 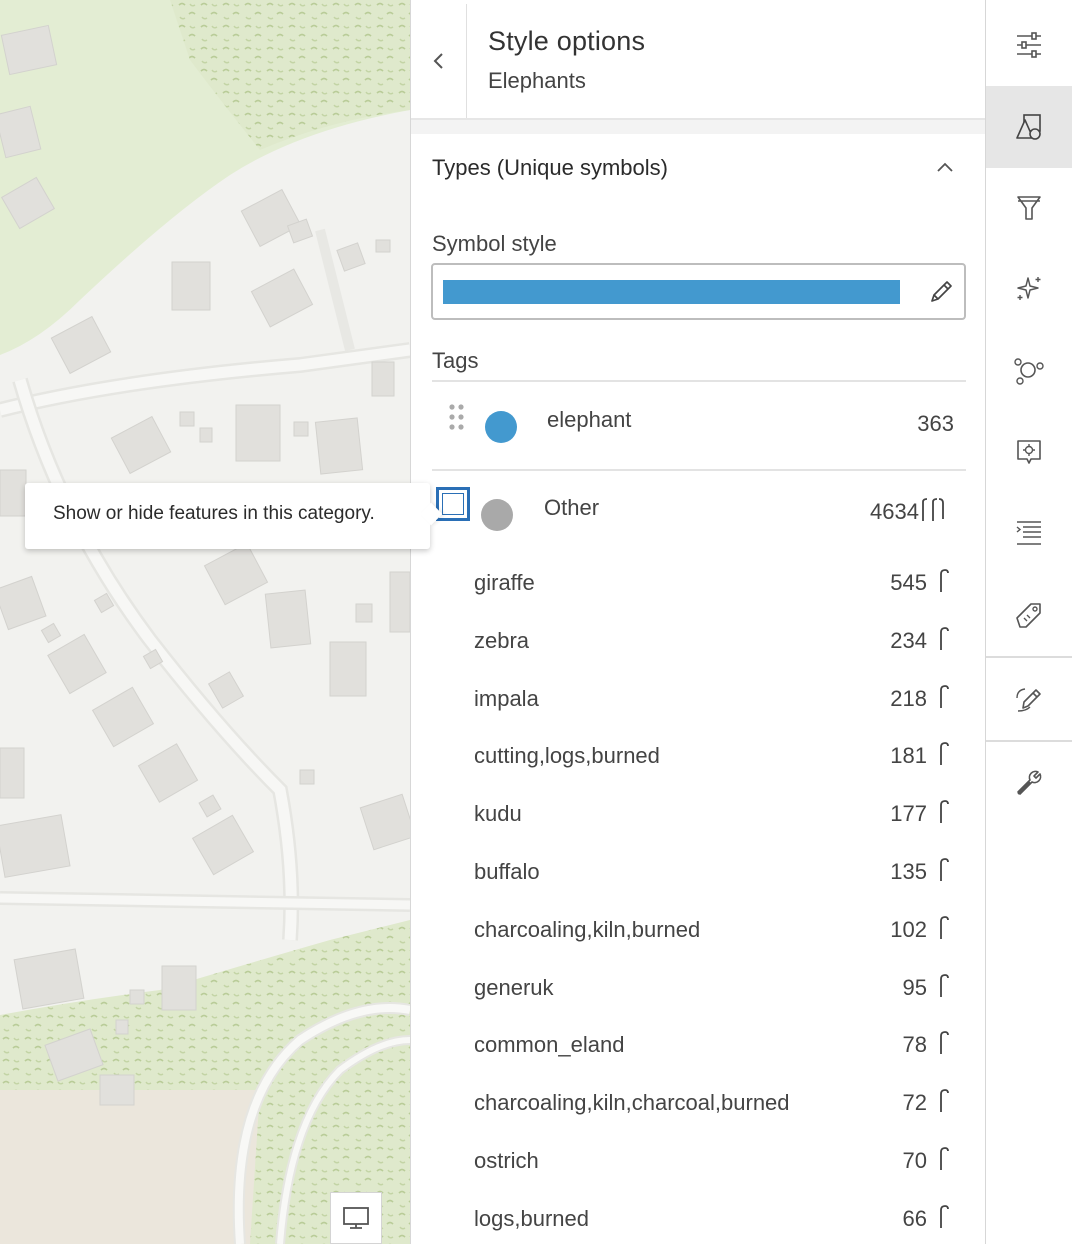 I want to click on list-item-name: logs,burned, so click(x=531, y=1218).